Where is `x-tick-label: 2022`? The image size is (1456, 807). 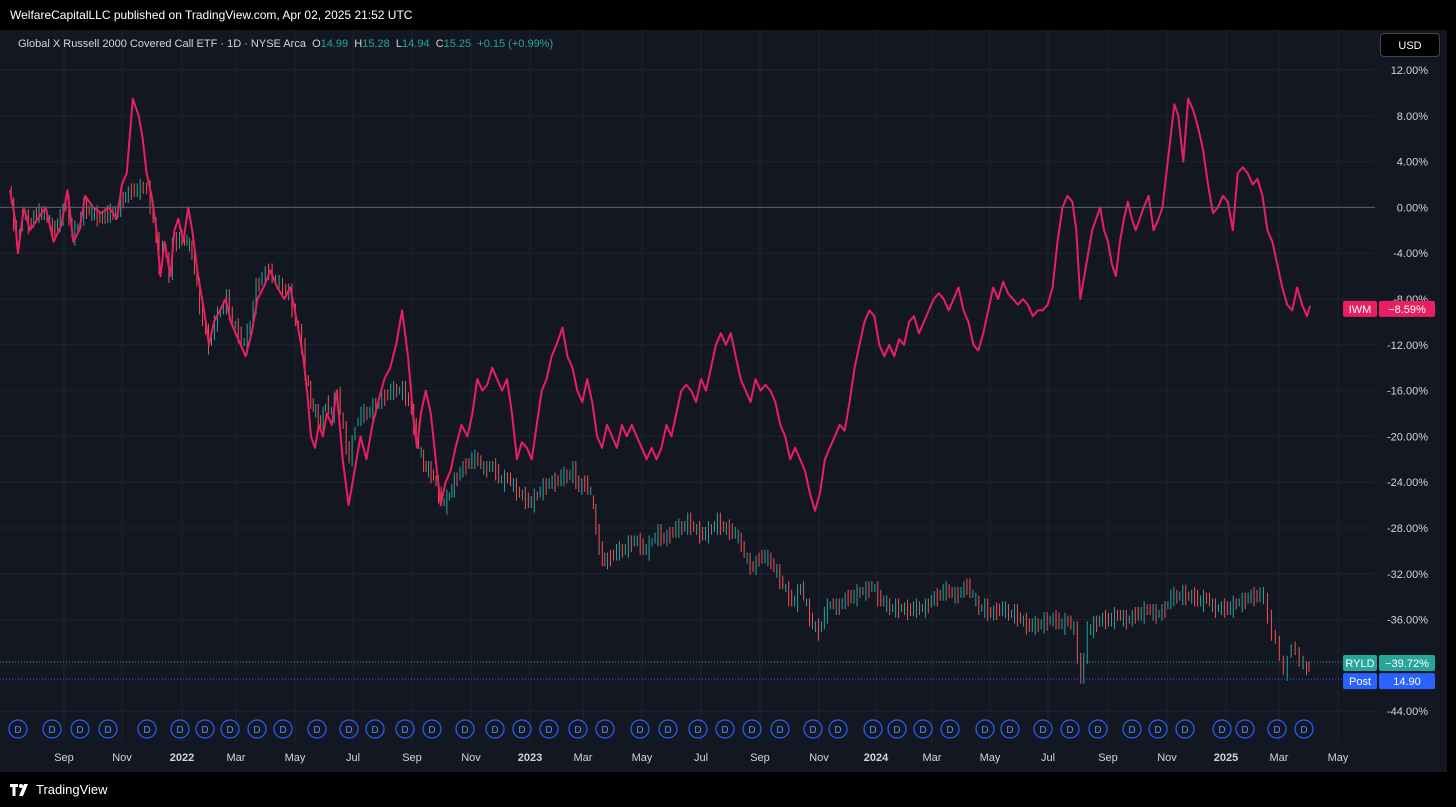 x-tick-label: 2022 is located at coordinates (182, 758).